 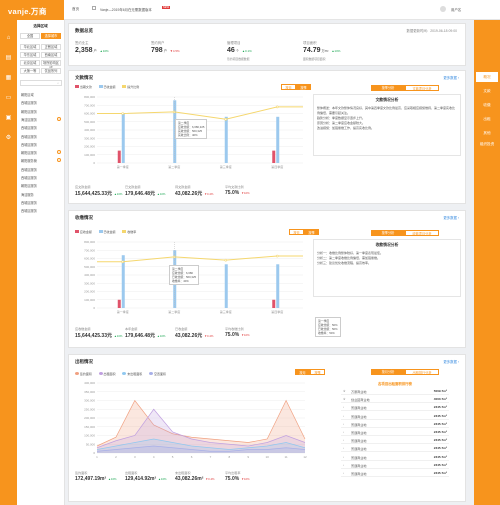 I want to click on kpi-label: 项目面积, so click(x=310, y=43).